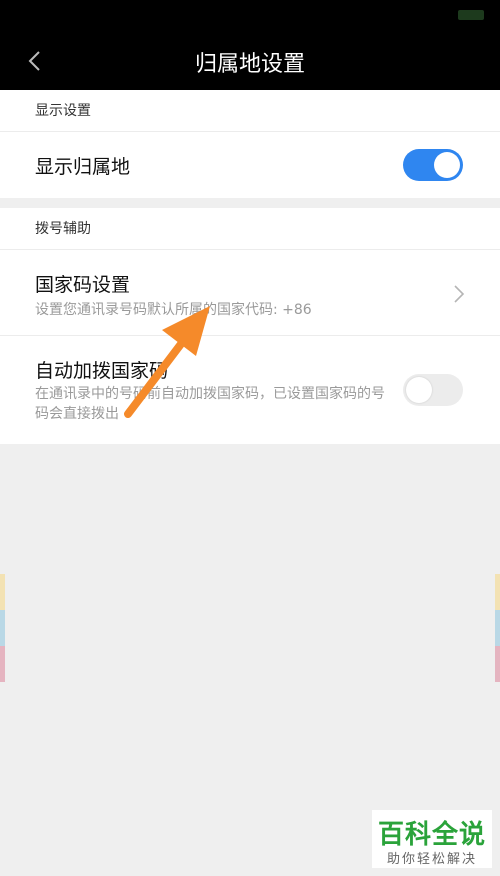 This screenshot has width=500, height=876. What do you see at coordinates (431, 835) in the screenshot?
I see `watermark-main: 百科全说` at bounding box center [431, 835].